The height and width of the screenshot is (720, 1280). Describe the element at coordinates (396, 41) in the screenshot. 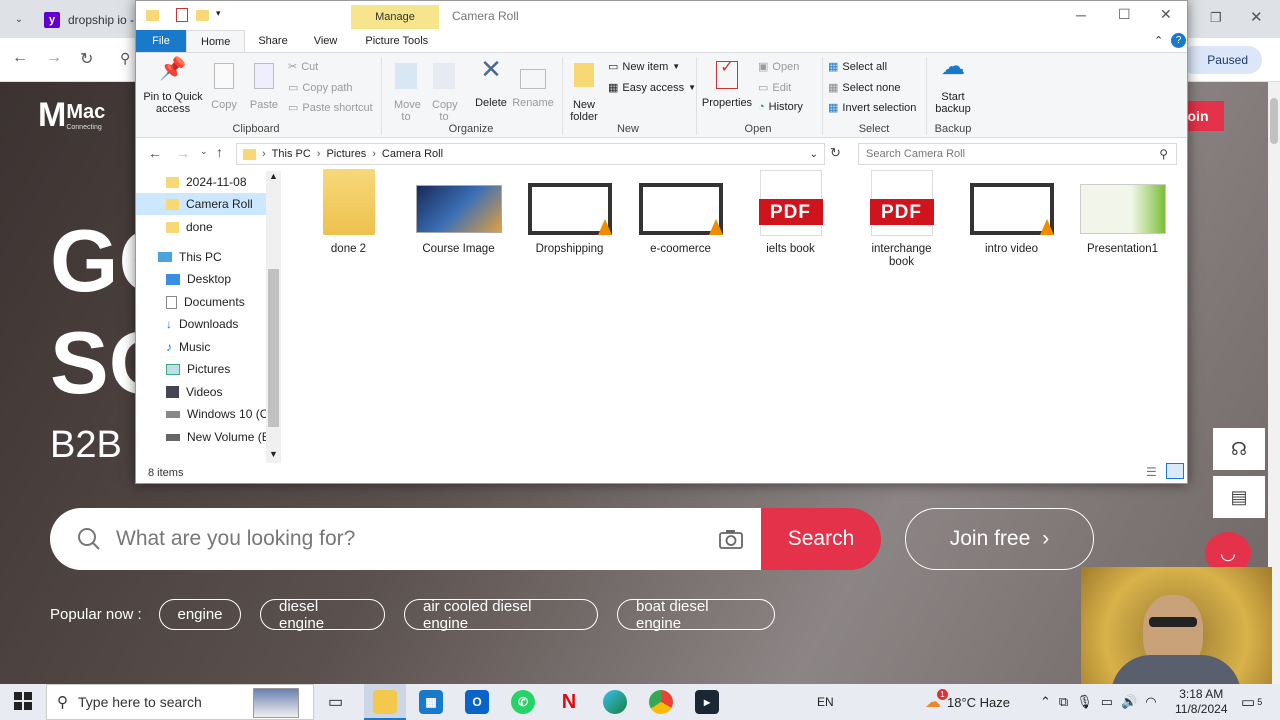

I see `tab-picture-tools: Picture Tools` at that location.